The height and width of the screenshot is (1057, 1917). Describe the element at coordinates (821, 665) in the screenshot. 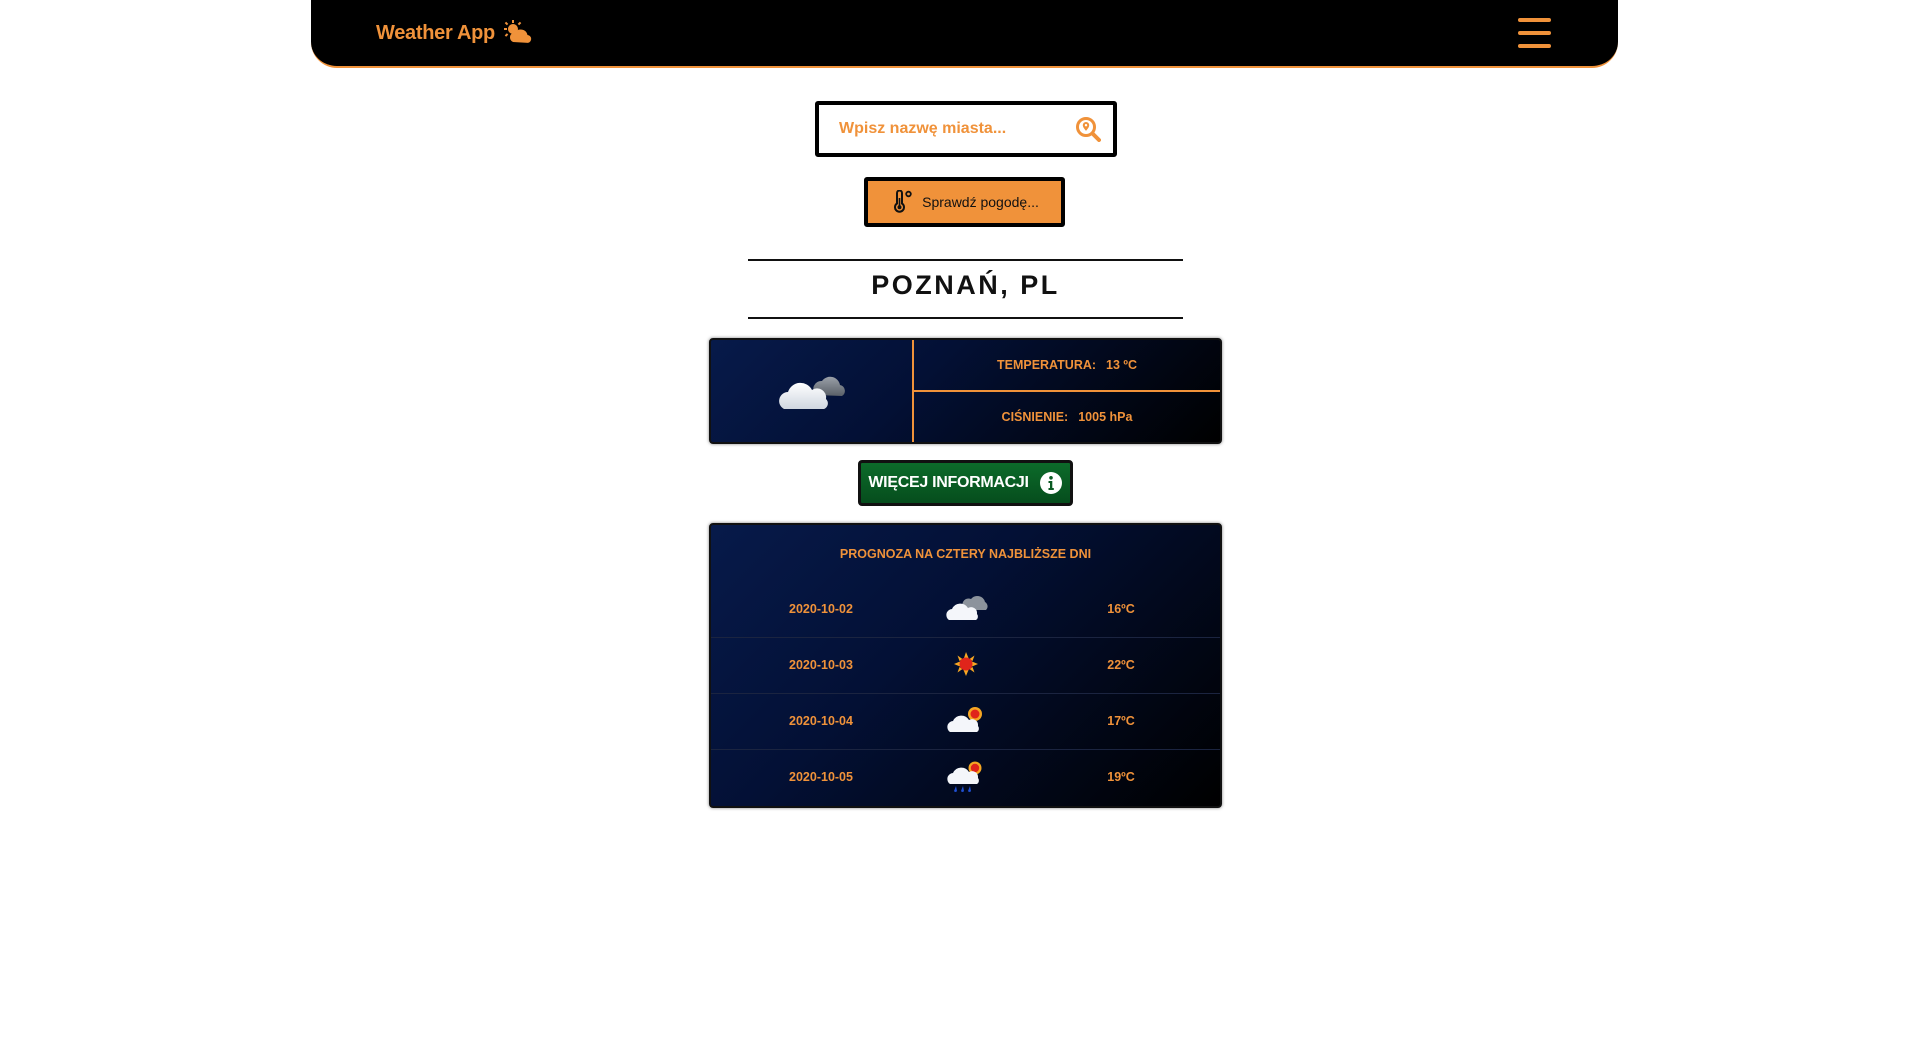

I see `forecast-date: 2020-10-03` at that location.